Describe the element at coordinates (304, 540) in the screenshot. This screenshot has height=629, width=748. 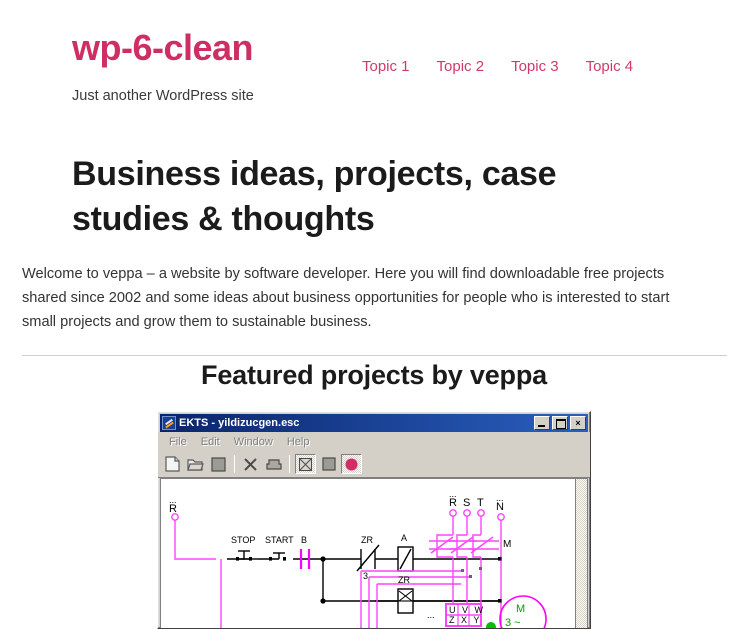
I see `contact-b-label: B` at that location.